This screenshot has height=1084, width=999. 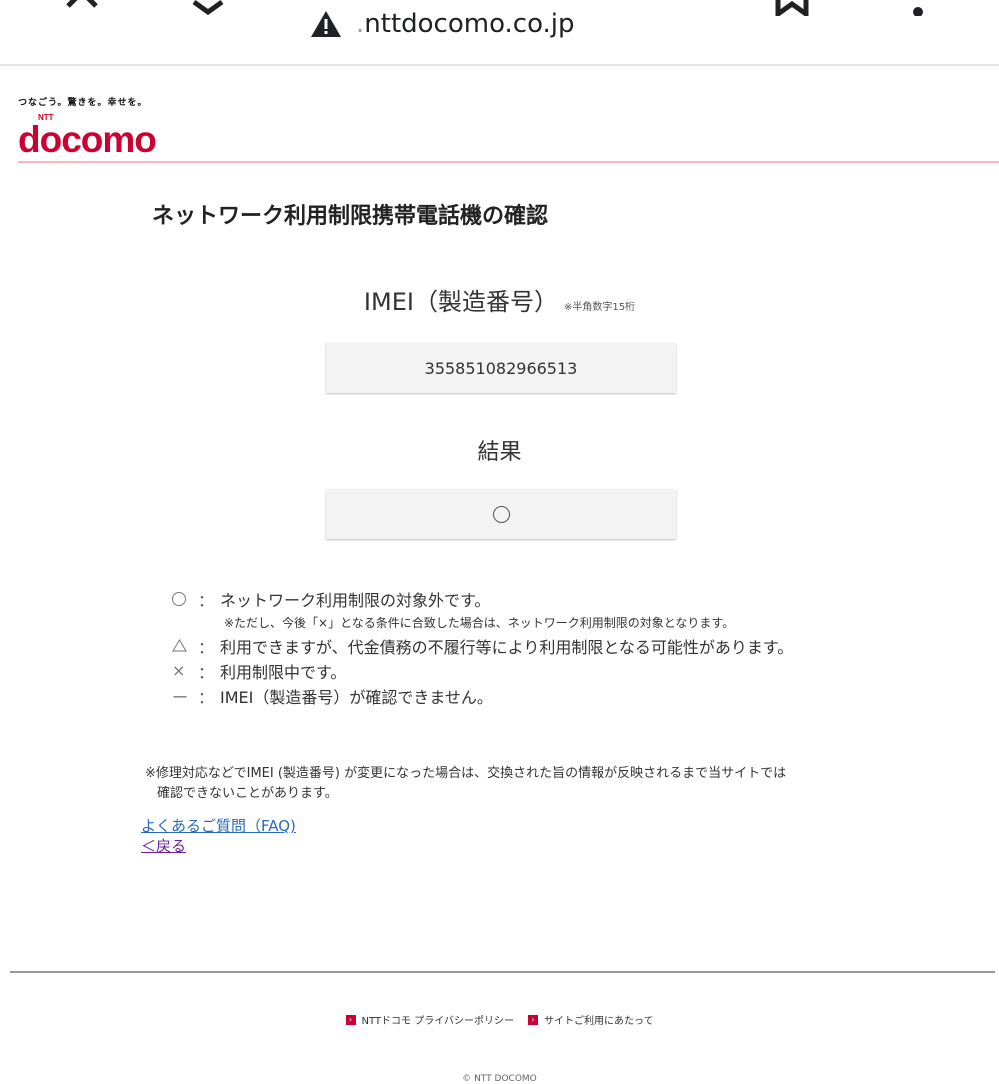 I want to click on faq-link: よくあるご質問（FAQ), so click(x=218, y=826).